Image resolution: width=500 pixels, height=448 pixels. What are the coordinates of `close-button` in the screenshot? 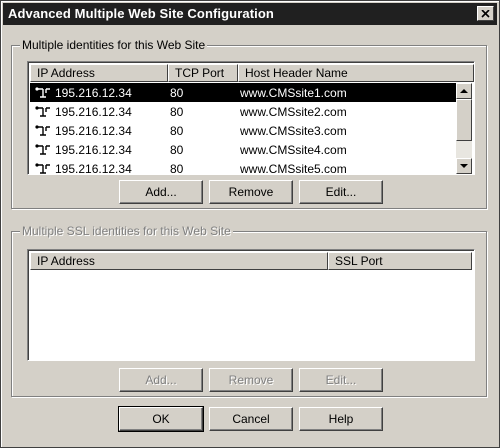 It's located at (485, 13).